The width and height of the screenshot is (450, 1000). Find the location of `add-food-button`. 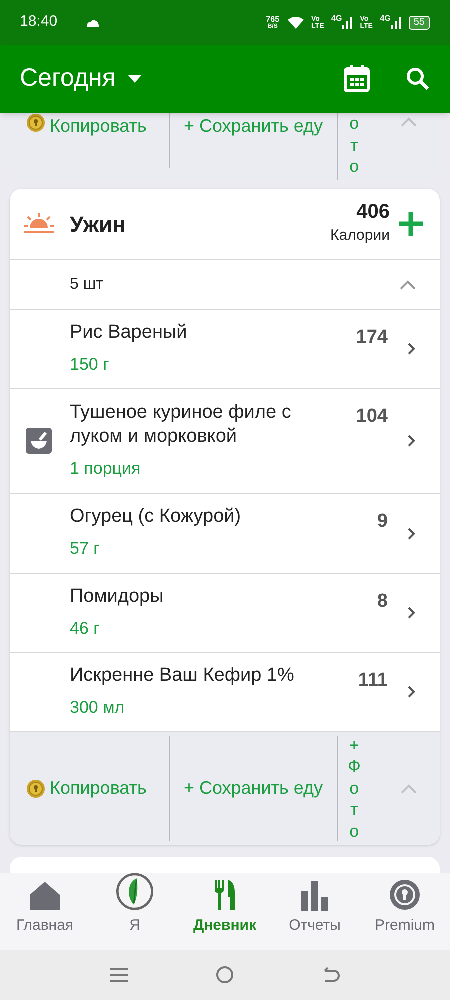

add-food-button is located at coordinates (411, 224).